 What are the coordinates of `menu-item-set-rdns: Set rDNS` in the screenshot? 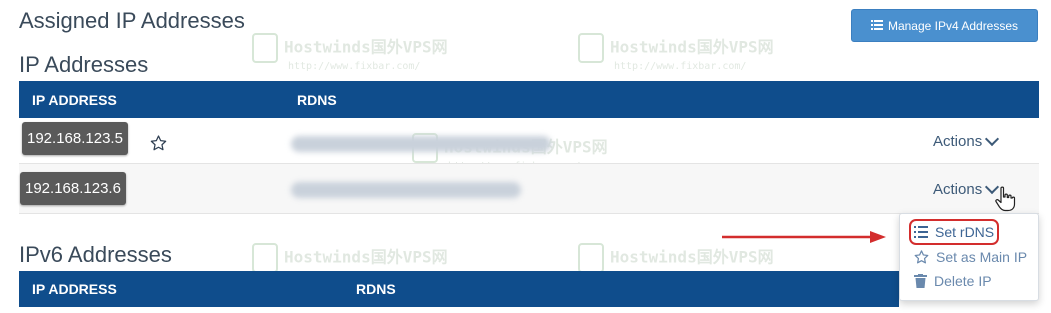 It's located at (954, 232).